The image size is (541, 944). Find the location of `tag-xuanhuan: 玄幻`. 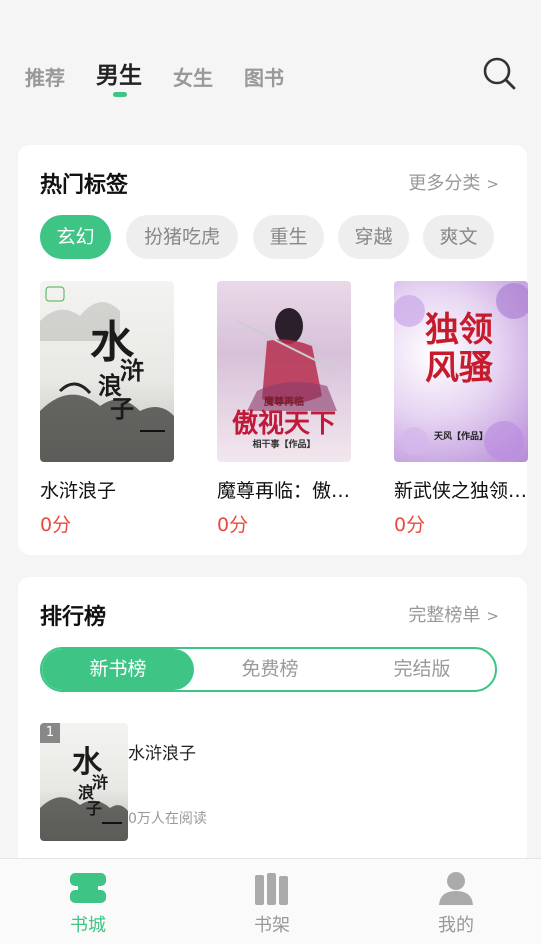

tag-xuanhuan: 玄幻 is located at coordinates (75, 237).